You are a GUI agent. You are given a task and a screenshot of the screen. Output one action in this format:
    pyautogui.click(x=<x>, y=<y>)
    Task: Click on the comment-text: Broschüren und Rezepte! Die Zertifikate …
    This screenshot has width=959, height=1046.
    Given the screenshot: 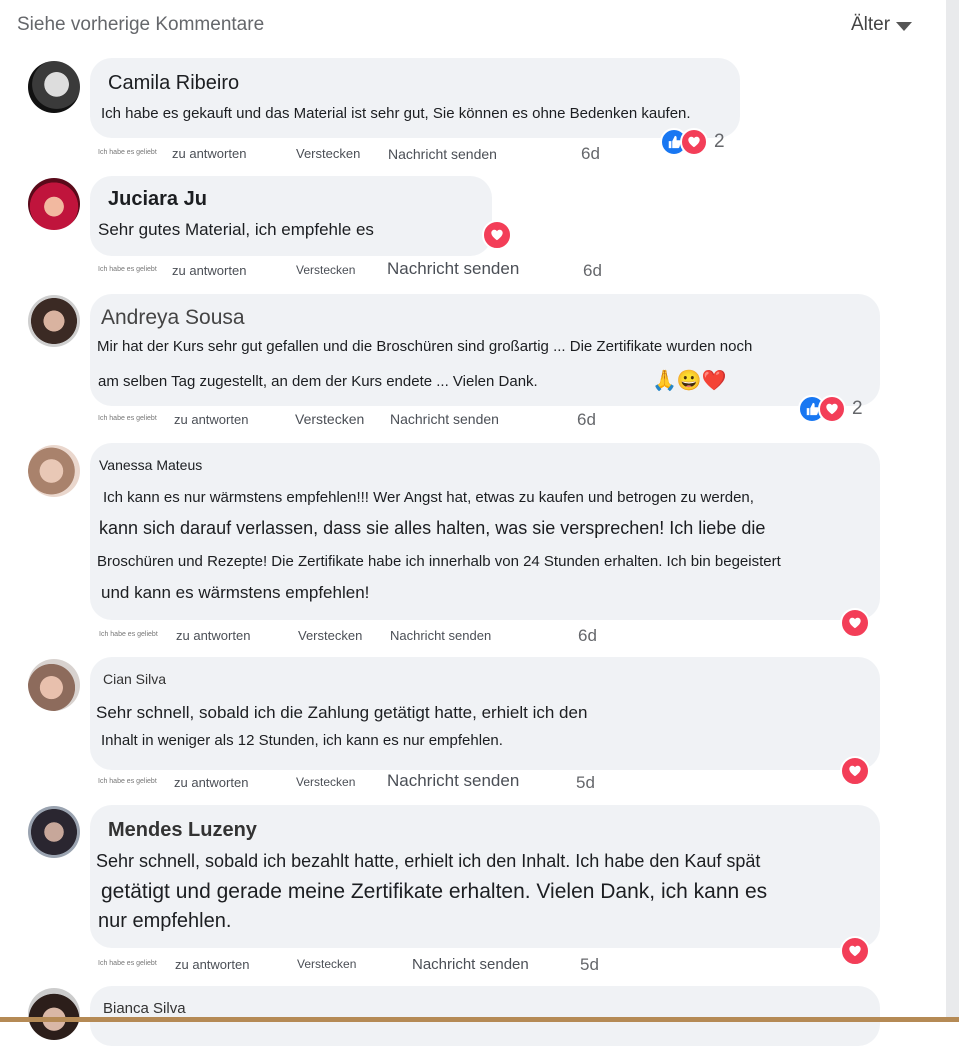 What is the action you would take?
    pyautogui.click(x=439, y=561)
    